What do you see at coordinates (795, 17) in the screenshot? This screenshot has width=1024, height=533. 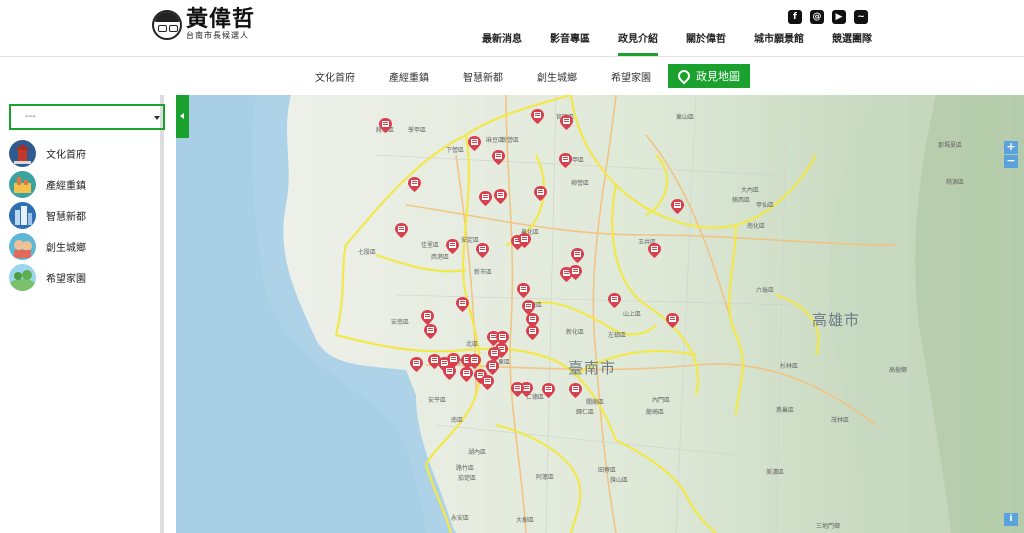 I see `facebook-icon: f` at bounding box center [795, 17].